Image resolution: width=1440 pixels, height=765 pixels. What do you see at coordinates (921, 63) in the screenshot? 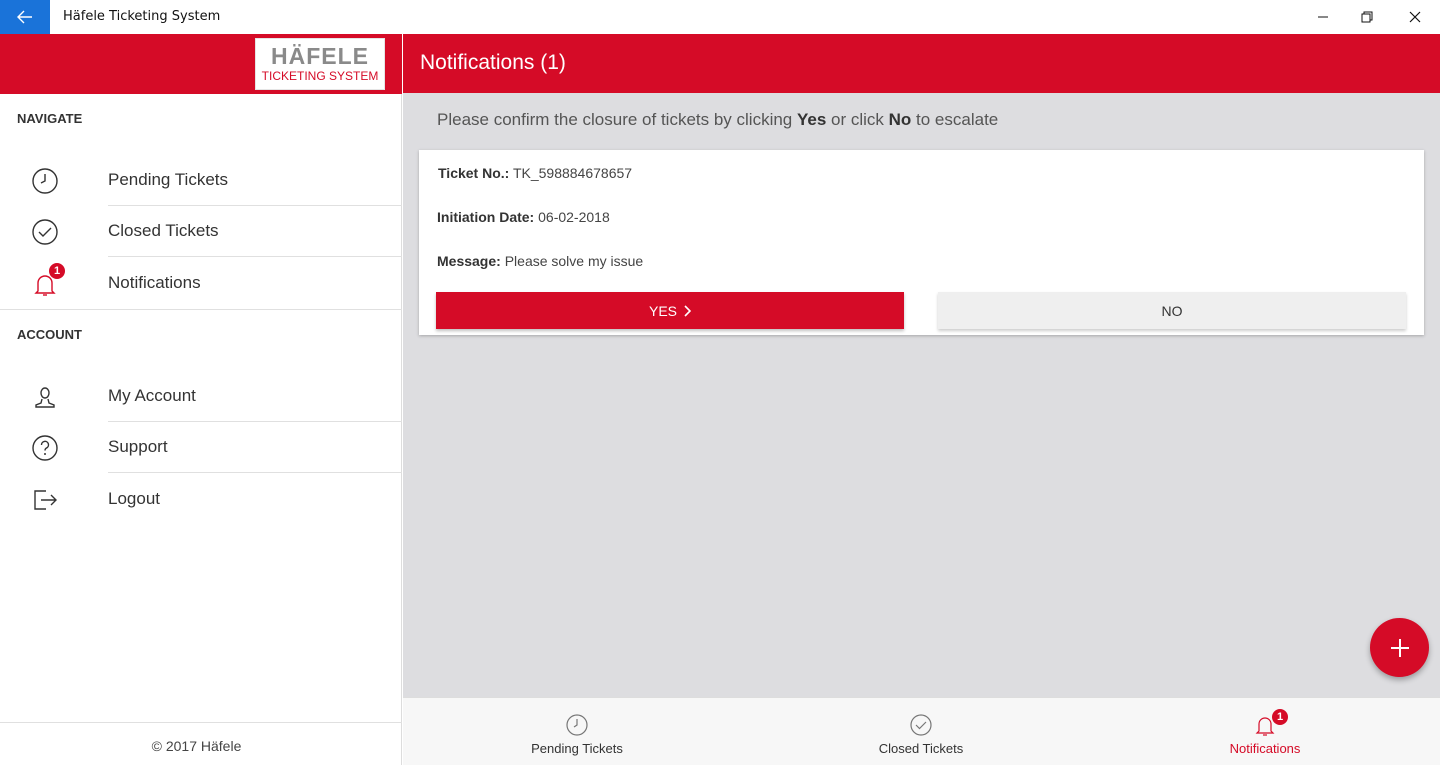
I see `main-header: Notifications (1)` at bounding box center [921, 63].